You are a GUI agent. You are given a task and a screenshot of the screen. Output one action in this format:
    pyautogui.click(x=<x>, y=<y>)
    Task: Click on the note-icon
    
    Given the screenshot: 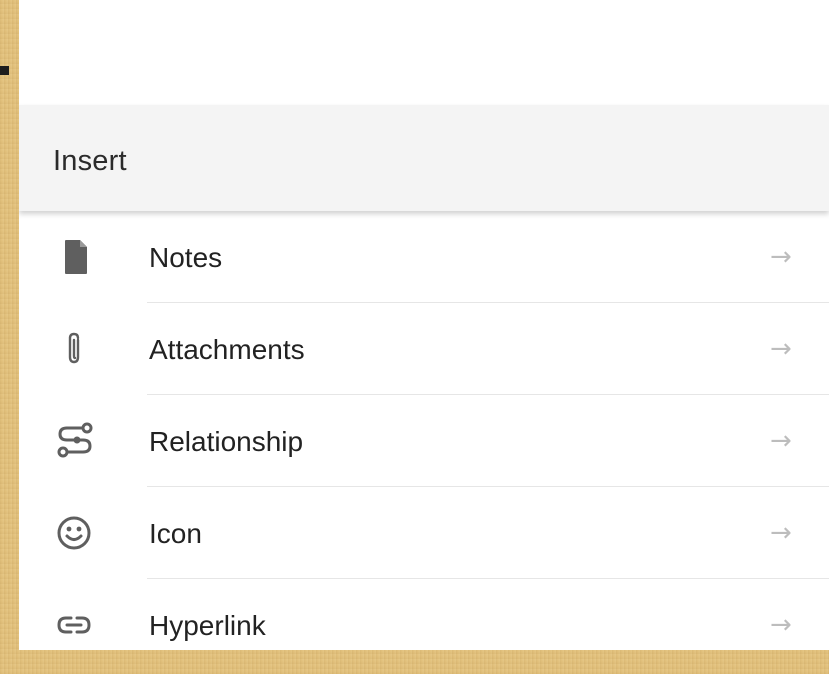 What is the action you would take?
    pyautogui.click(x=75, y=257)
    